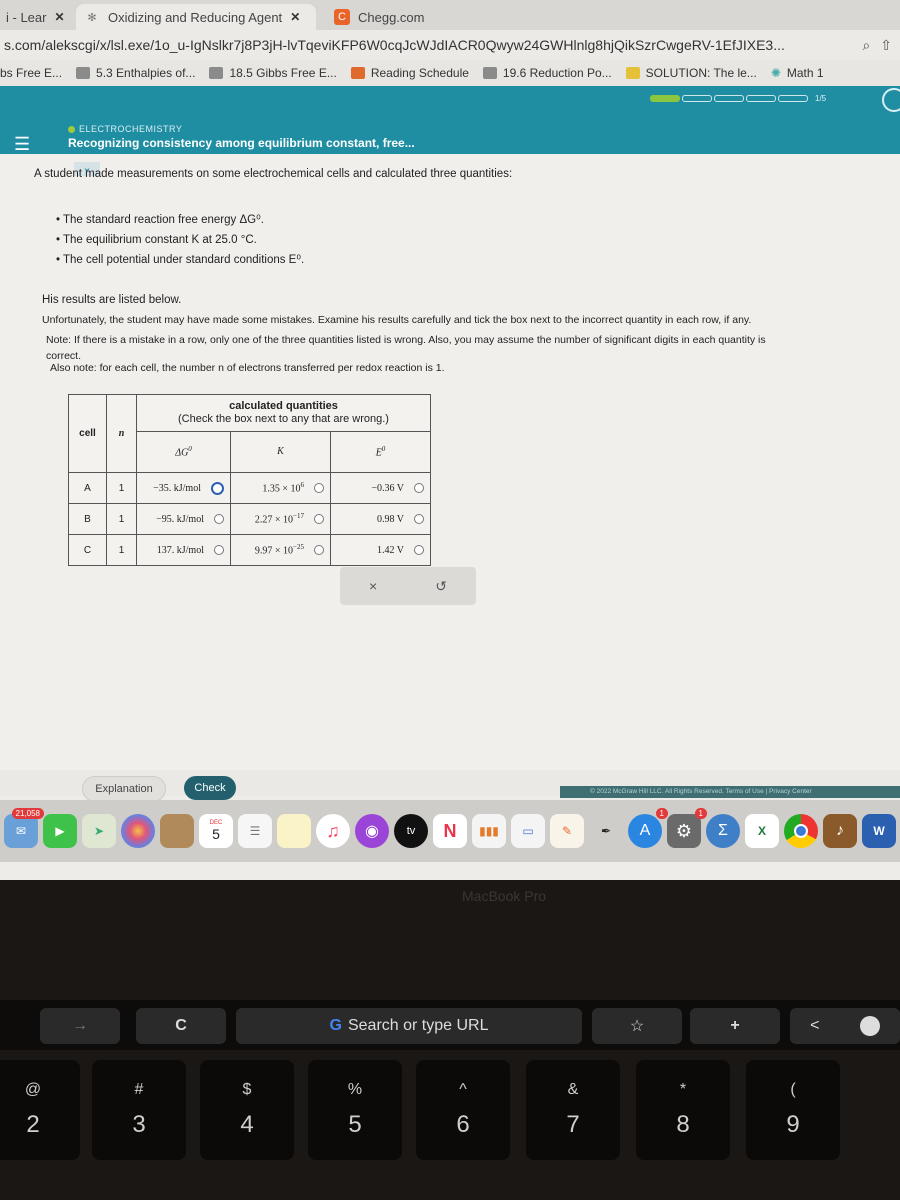 The width and height of the screenshot is (900, 1200). What do you see at coordinates (298, 516) in the screenshot?
I see `k-exponent: −17` at bounding box center [298, 516].